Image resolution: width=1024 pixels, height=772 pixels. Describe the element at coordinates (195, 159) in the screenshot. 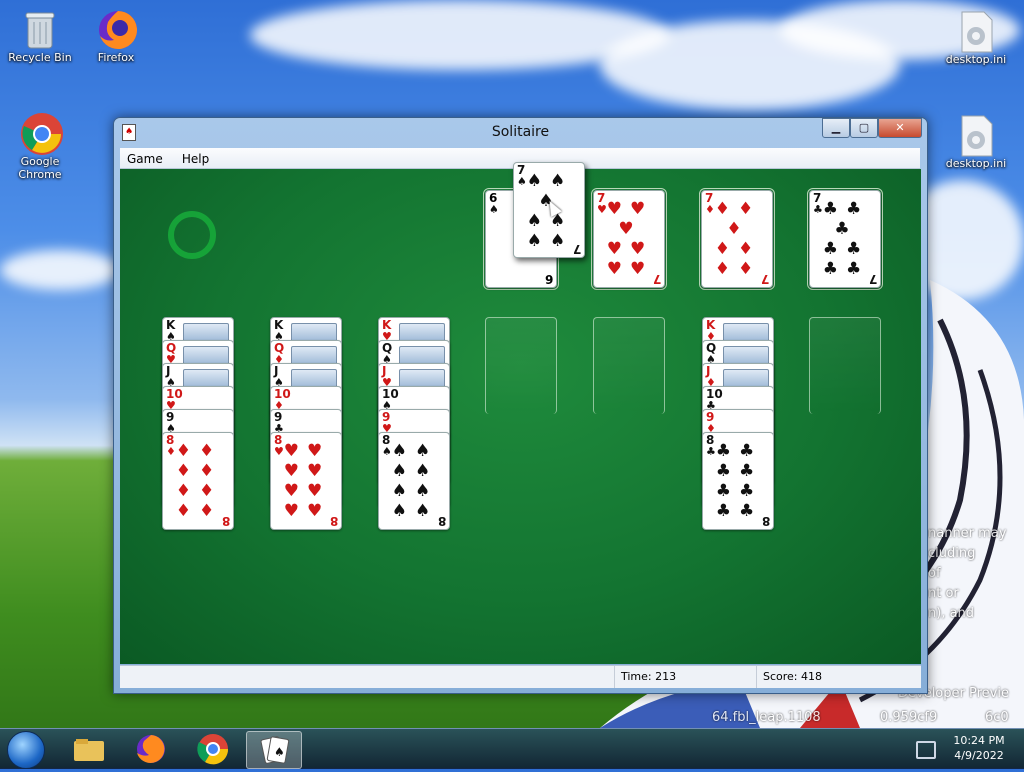

I see `menu-help: Help` at that location.